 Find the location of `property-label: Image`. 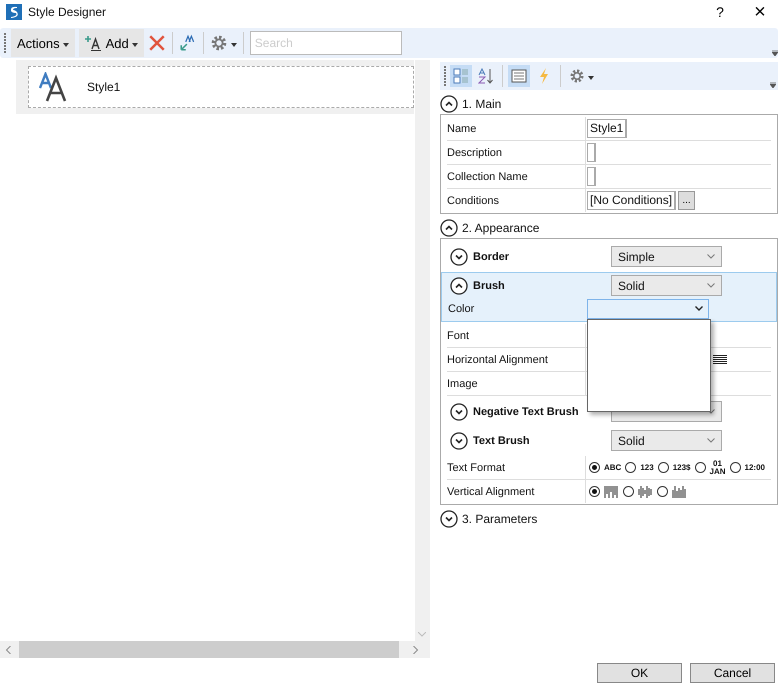

property-label: Image is located at coordinates (516, 383).